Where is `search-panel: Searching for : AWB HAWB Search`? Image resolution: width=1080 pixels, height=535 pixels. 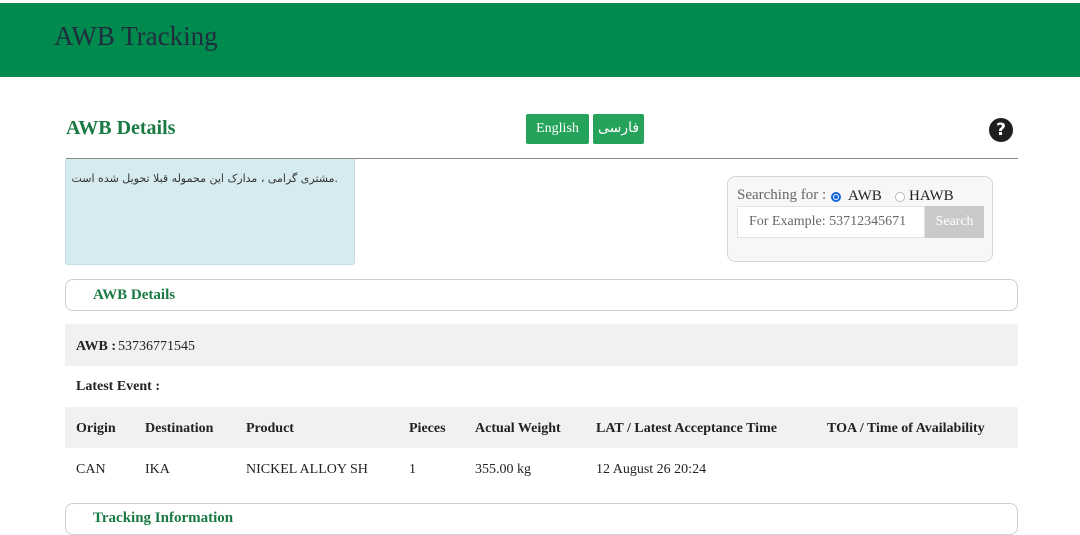 search-panel: Searching for : AWB HAWB Search is located at coordinates (860, 219).